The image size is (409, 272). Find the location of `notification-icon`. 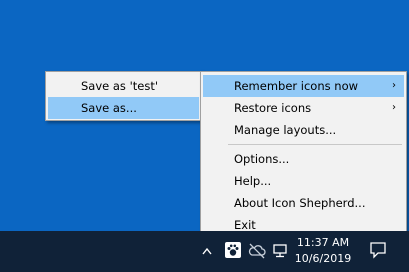

notification-icon is located at coordinates (378, 250).